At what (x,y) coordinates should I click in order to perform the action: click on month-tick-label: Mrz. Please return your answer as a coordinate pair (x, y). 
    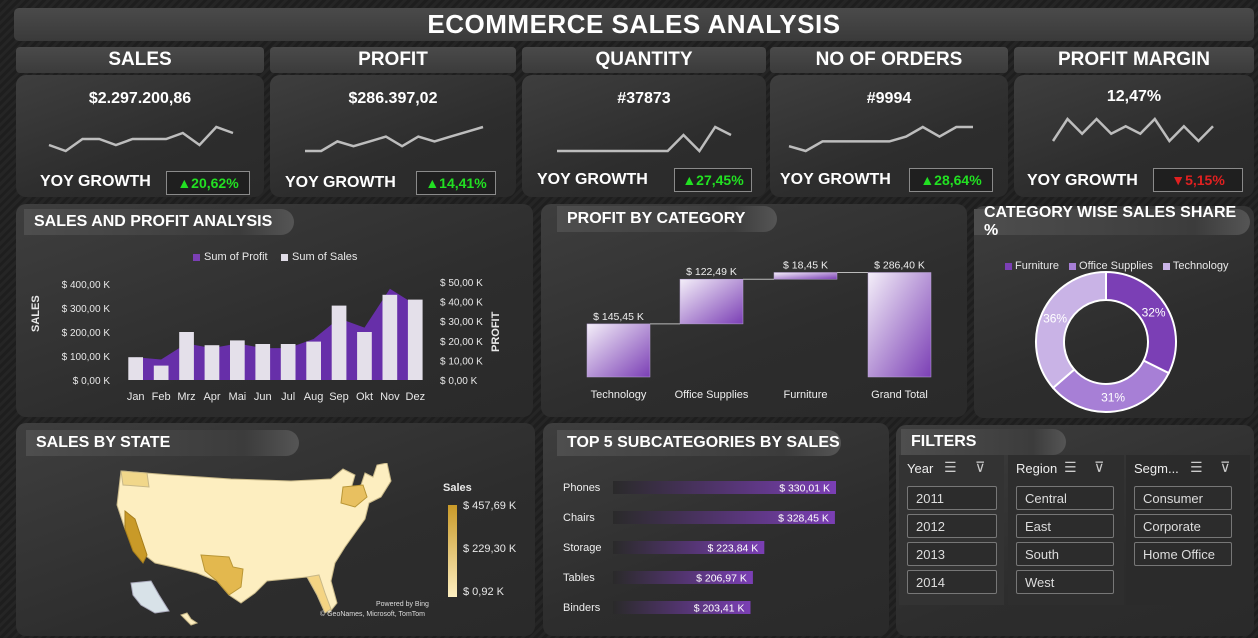
    Looking at the image, I should click on (186, 397).